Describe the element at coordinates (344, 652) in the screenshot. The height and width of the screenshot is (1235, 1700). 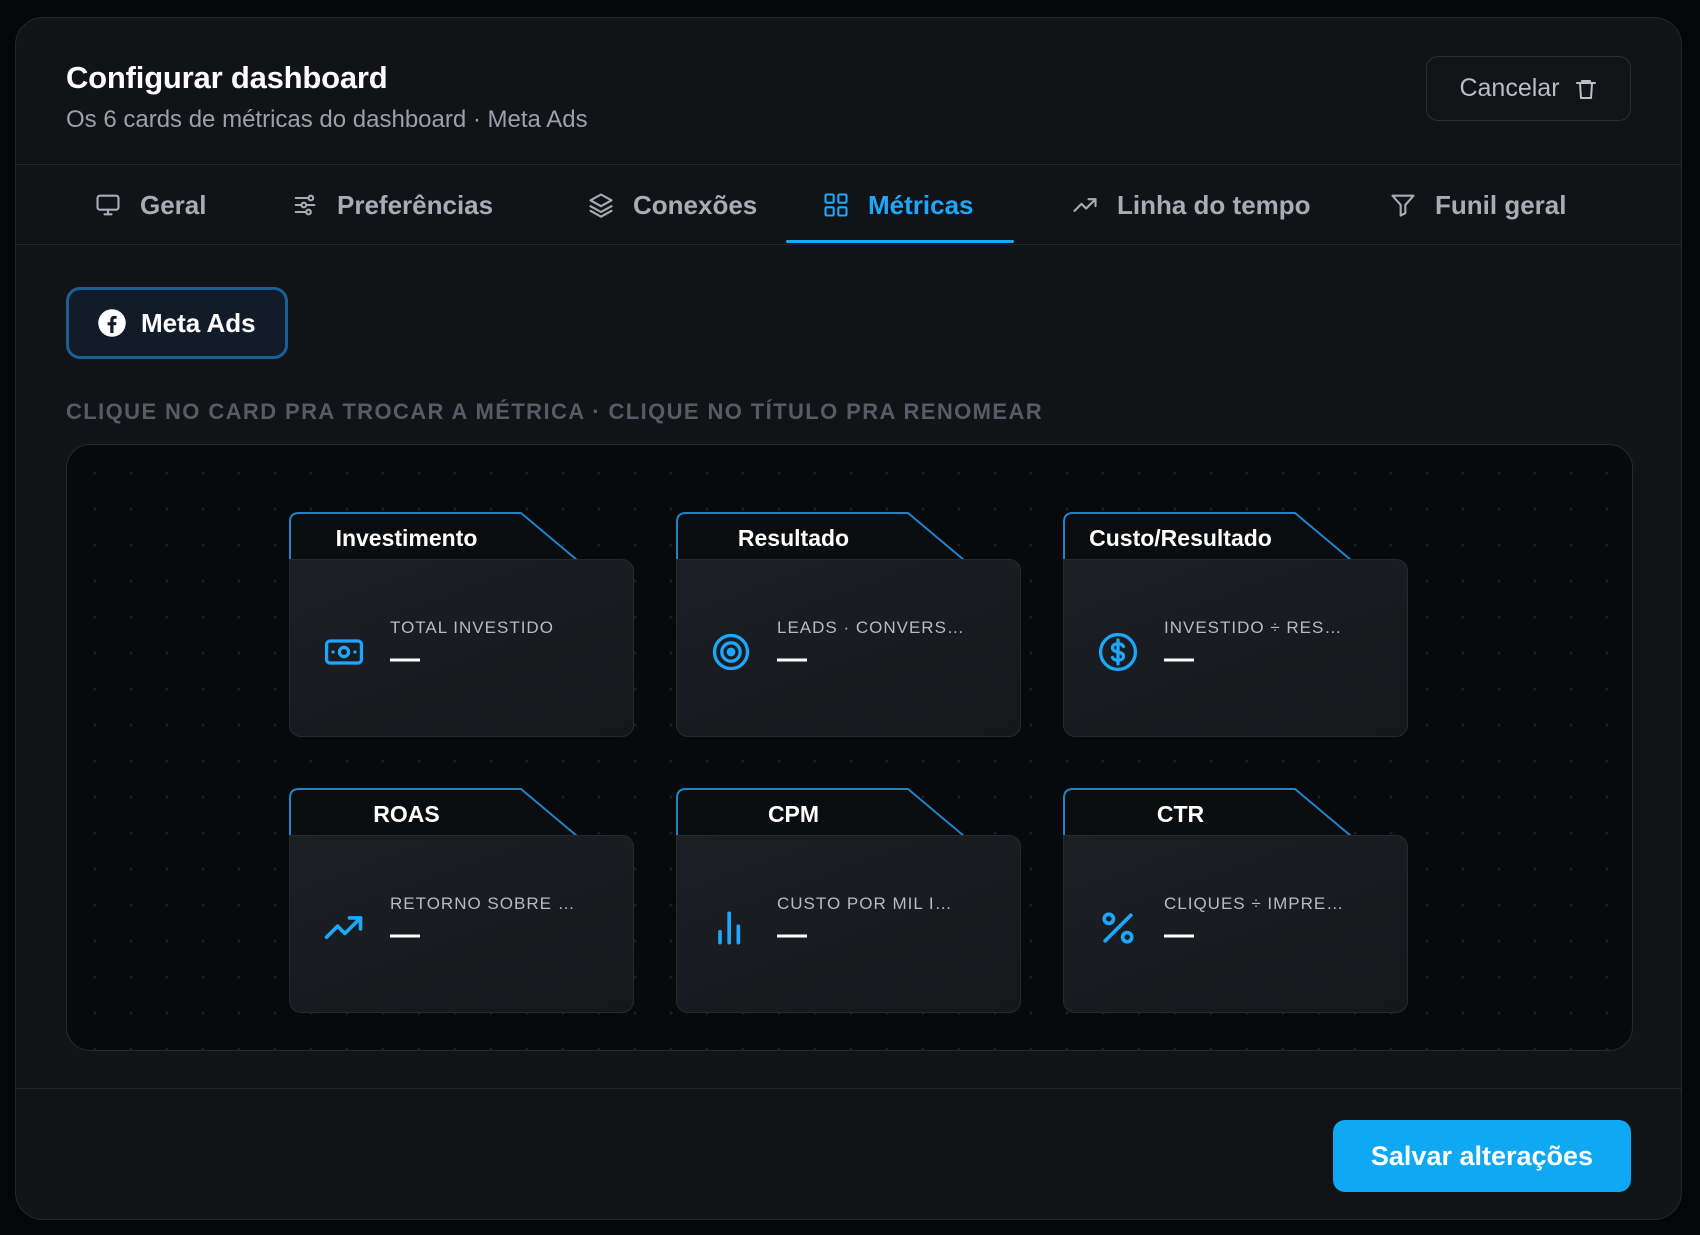
I see `money-icon` at that location.